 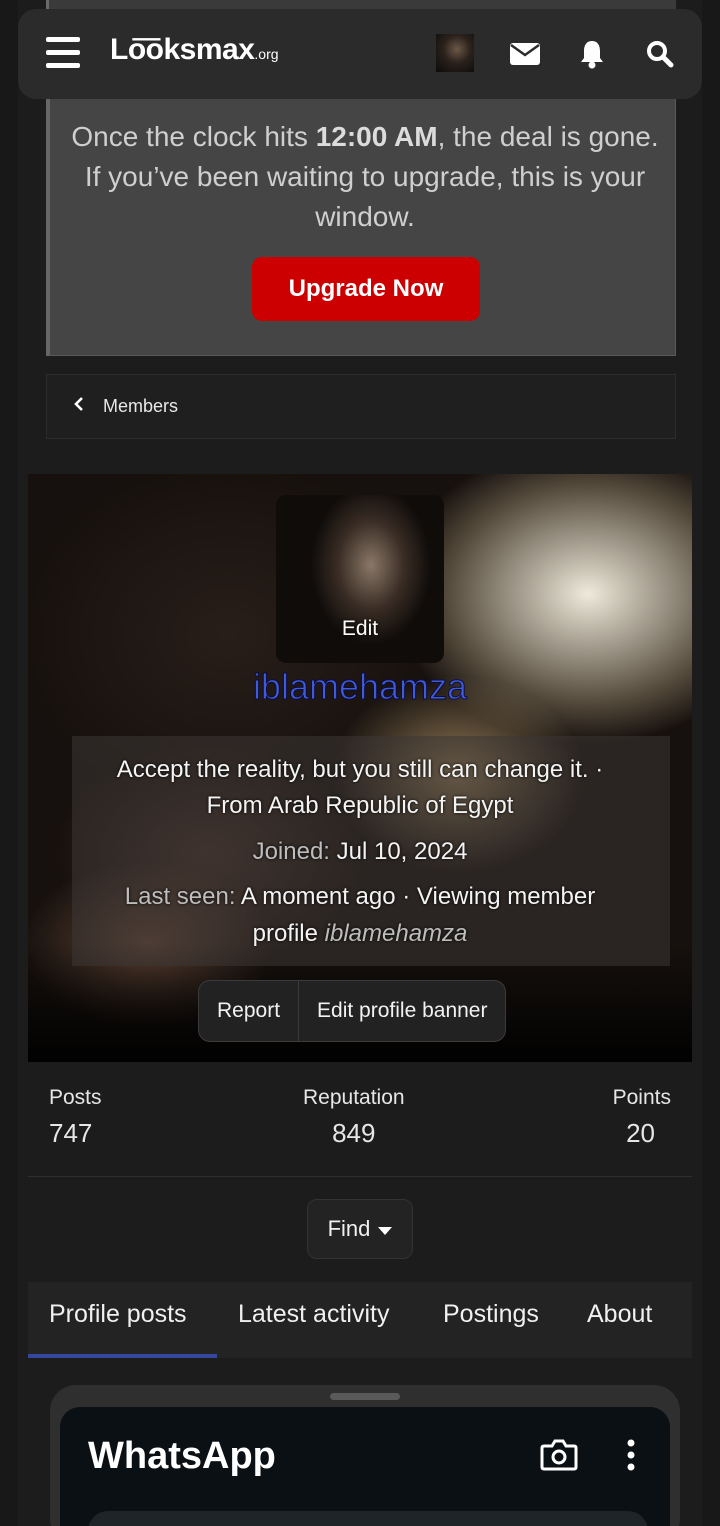 I want to click on stat-points-value: 20, so click(x=640, y=1133).